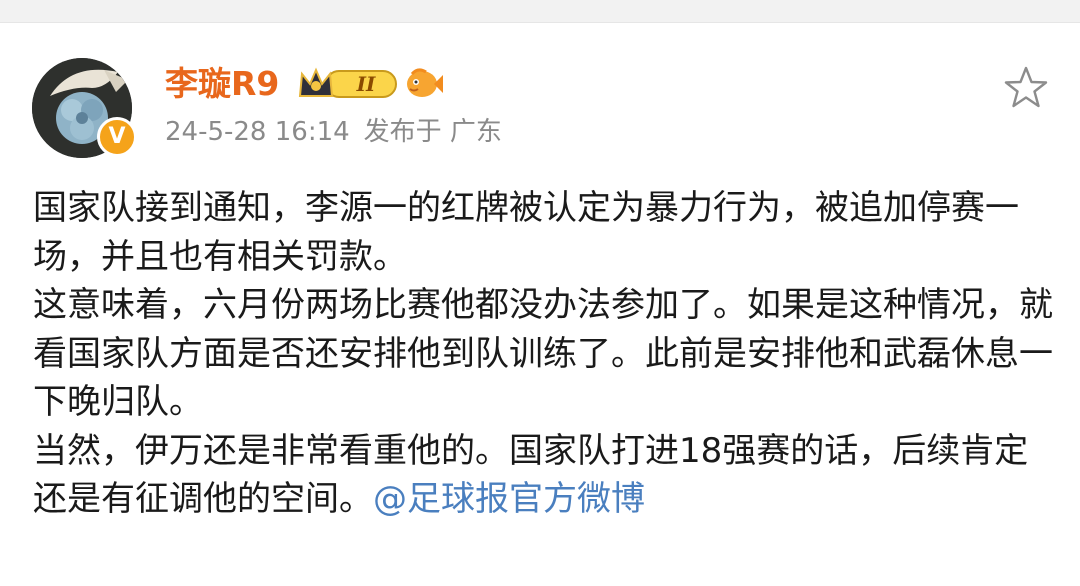  I want to click on star-icon, so click(1026, 88).